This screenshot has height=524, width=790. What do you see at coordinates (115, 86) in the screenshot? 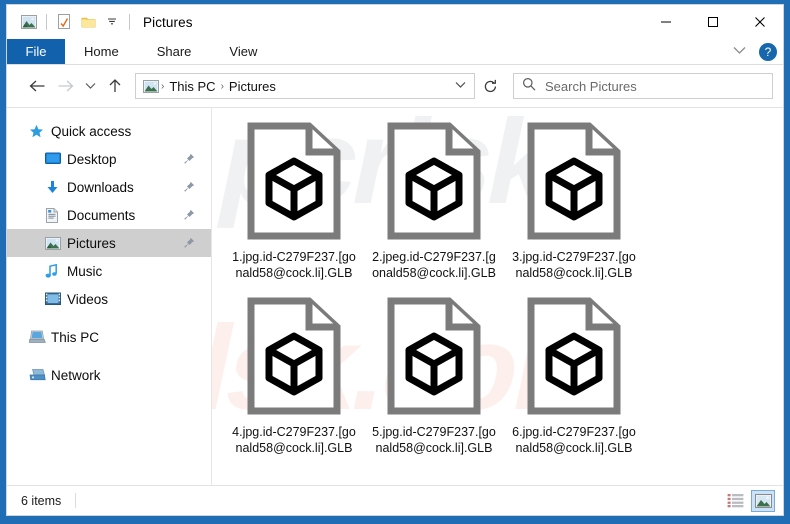
I see `up-button` at bounding box center [115, 86].